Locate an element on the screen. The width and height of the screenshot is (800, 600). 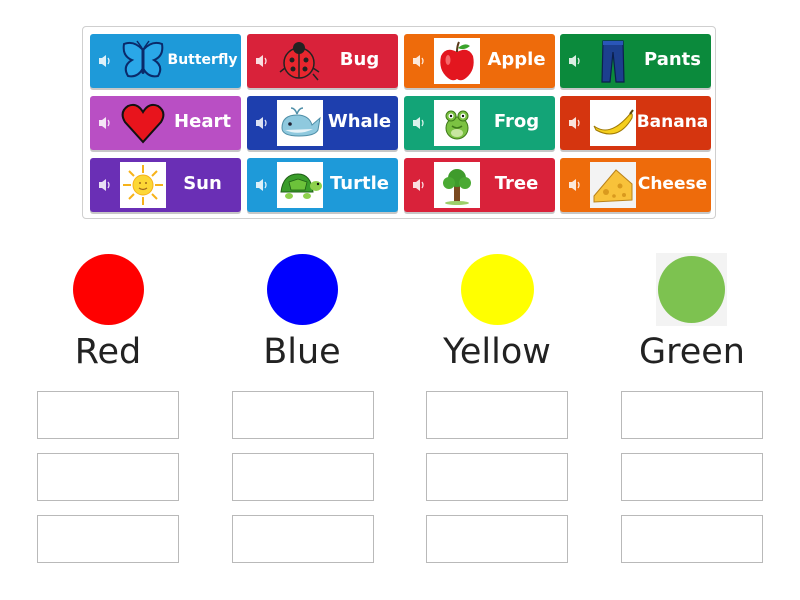
red-color-circle is located at coordinates (108, 289).